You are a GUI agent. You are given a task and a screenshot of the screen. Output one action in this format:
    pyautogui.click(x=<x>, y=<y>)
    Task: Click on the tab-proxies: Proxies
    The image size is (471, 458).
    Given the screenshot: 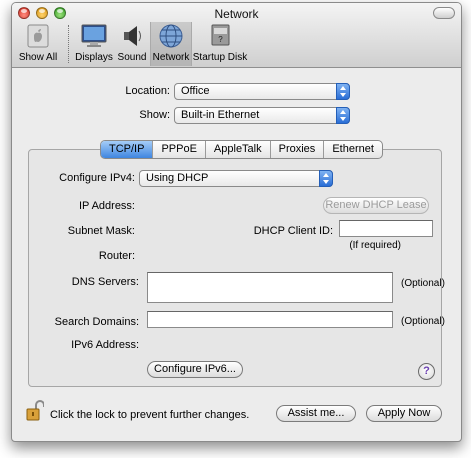 What is the action you would take?
    pyautogui.click(x=298, y=149)
    